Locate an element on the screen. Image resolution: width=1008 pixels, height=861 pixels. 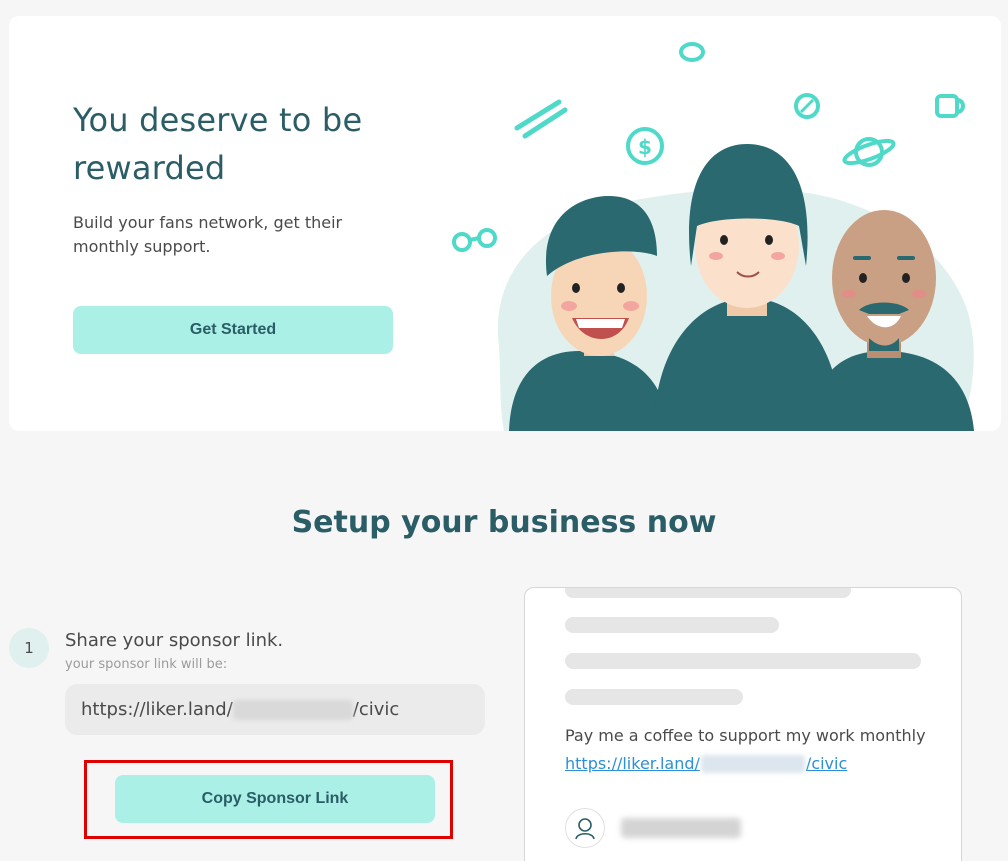
step-hint: your sponsor link will be: is located at coordinates (146, 664).